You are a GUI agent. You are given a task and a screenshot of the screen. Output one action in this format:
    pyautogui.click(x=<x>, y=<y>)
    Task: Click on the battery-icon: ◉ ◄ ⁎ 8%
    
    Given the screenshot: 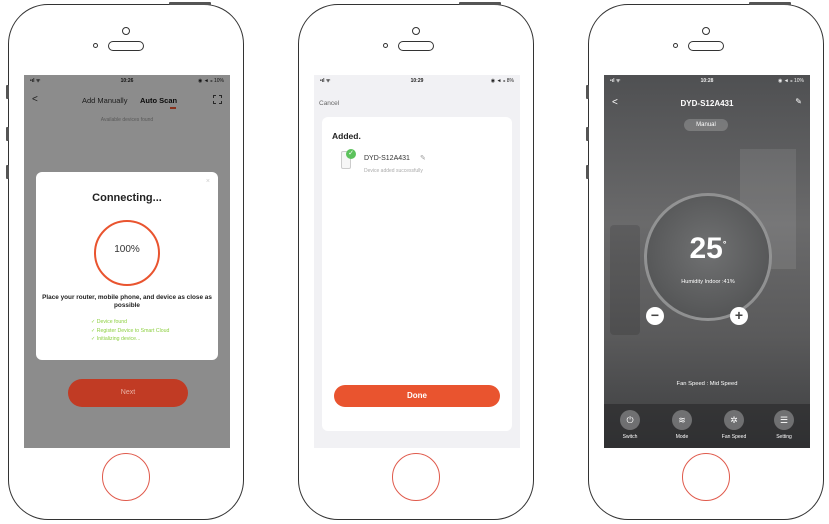 What is the action you would take?
    pyautogui.click(x=502, y=81)
    